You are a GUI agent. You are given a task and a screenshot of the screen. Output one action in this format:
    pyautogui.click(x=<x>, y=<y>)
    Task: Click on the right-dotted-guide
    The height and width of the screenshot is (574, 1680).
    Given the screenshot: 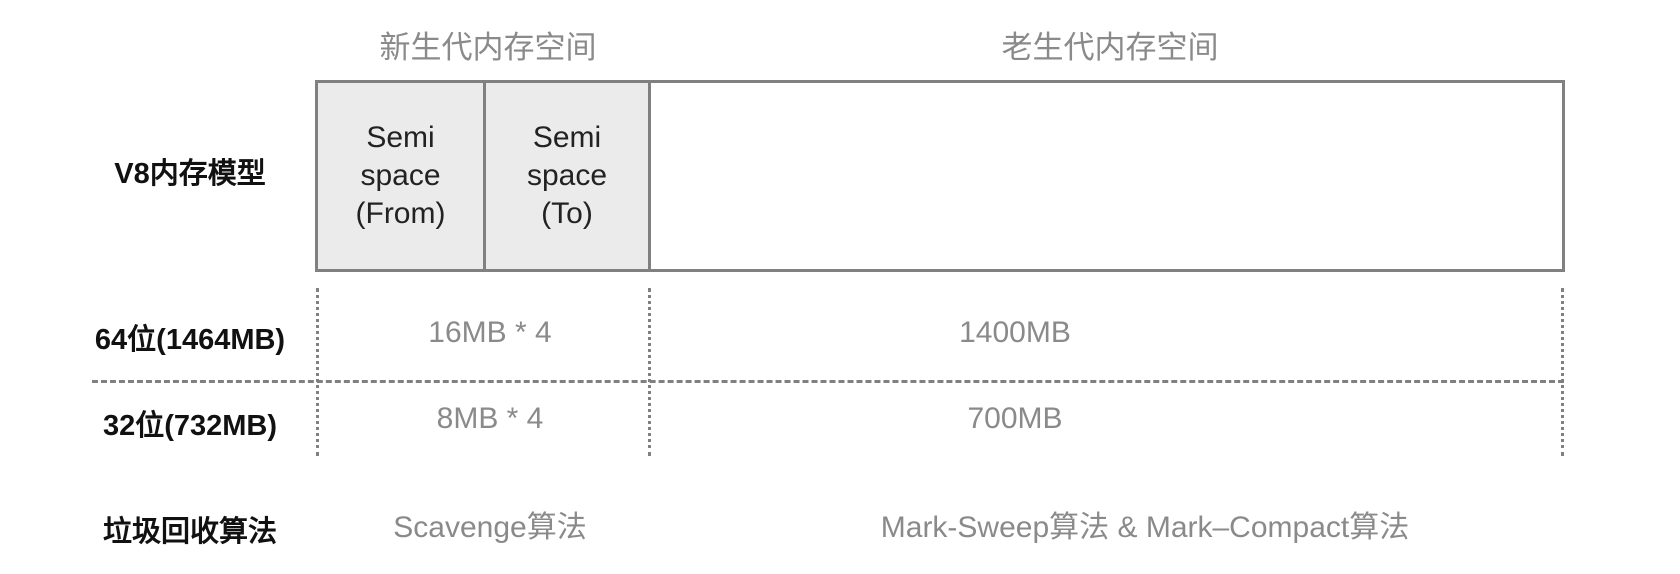 What is the action you would take?
    pyautogui.click(x=1562, y=372)
    